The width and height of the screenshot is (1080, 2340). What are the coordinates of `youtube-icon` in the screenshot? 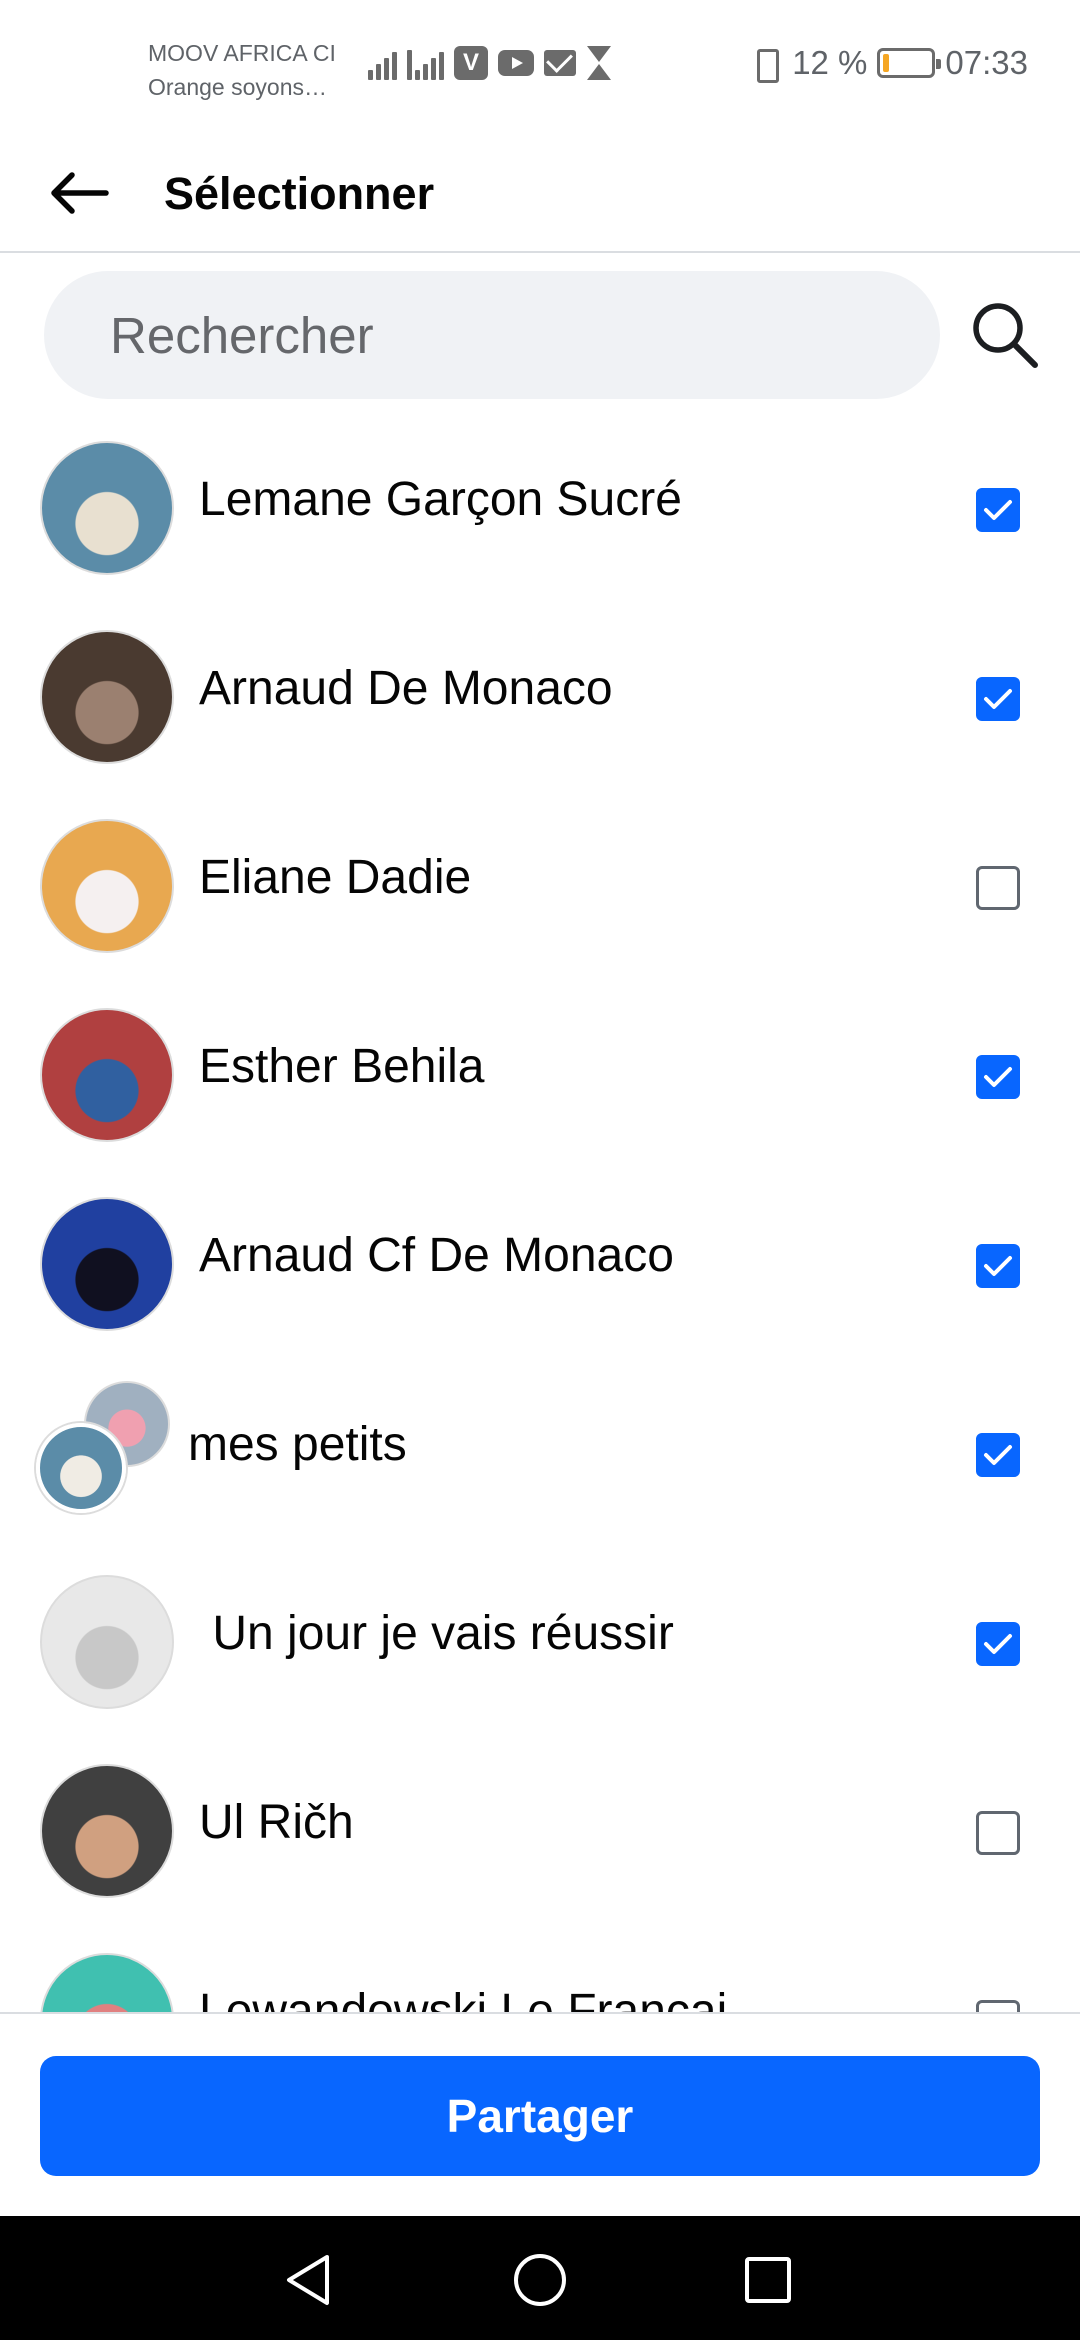 It's located at (516, 63).